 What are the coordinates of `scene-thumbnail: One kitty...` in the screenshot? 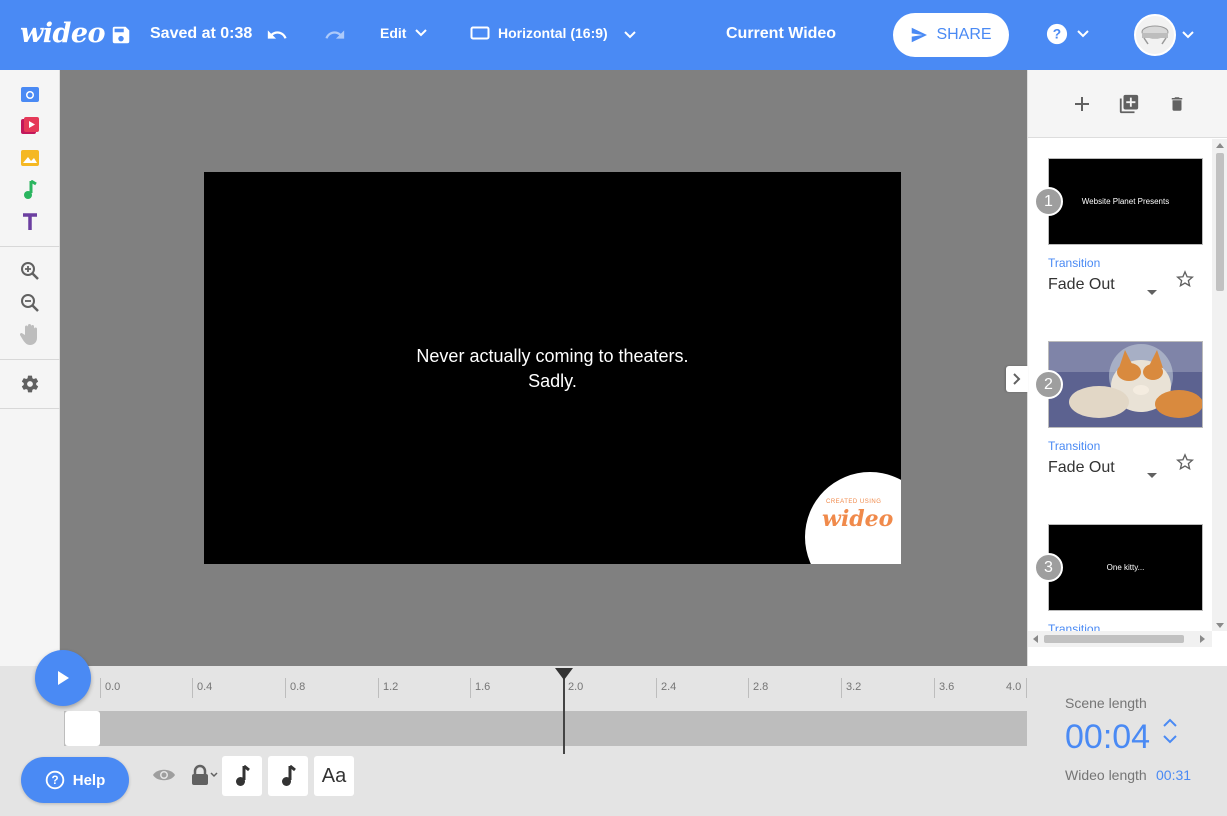 It's located at (1125, 567).